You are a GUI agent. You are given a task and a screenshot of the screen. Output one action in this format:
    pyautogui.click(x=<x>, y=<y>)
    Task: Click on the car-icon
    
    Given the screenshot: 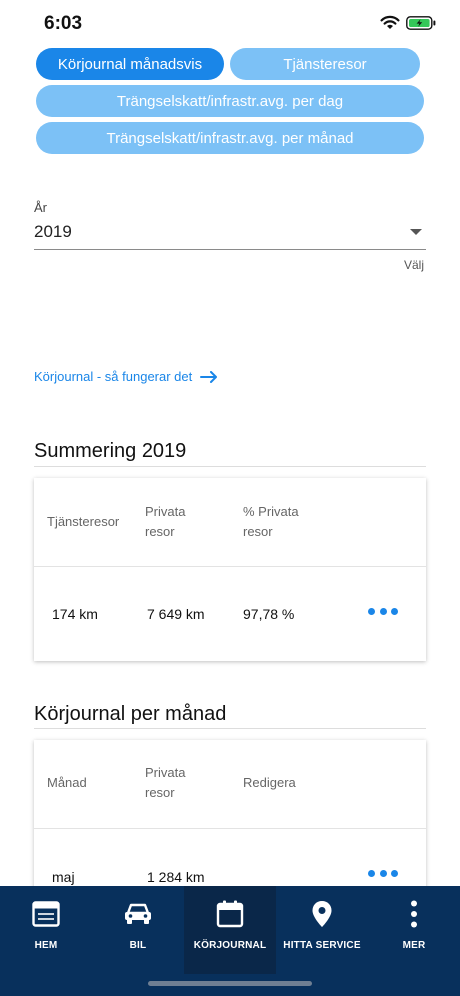 What is the action you would take?
    pyautogui.click(x=138, y=913)
    